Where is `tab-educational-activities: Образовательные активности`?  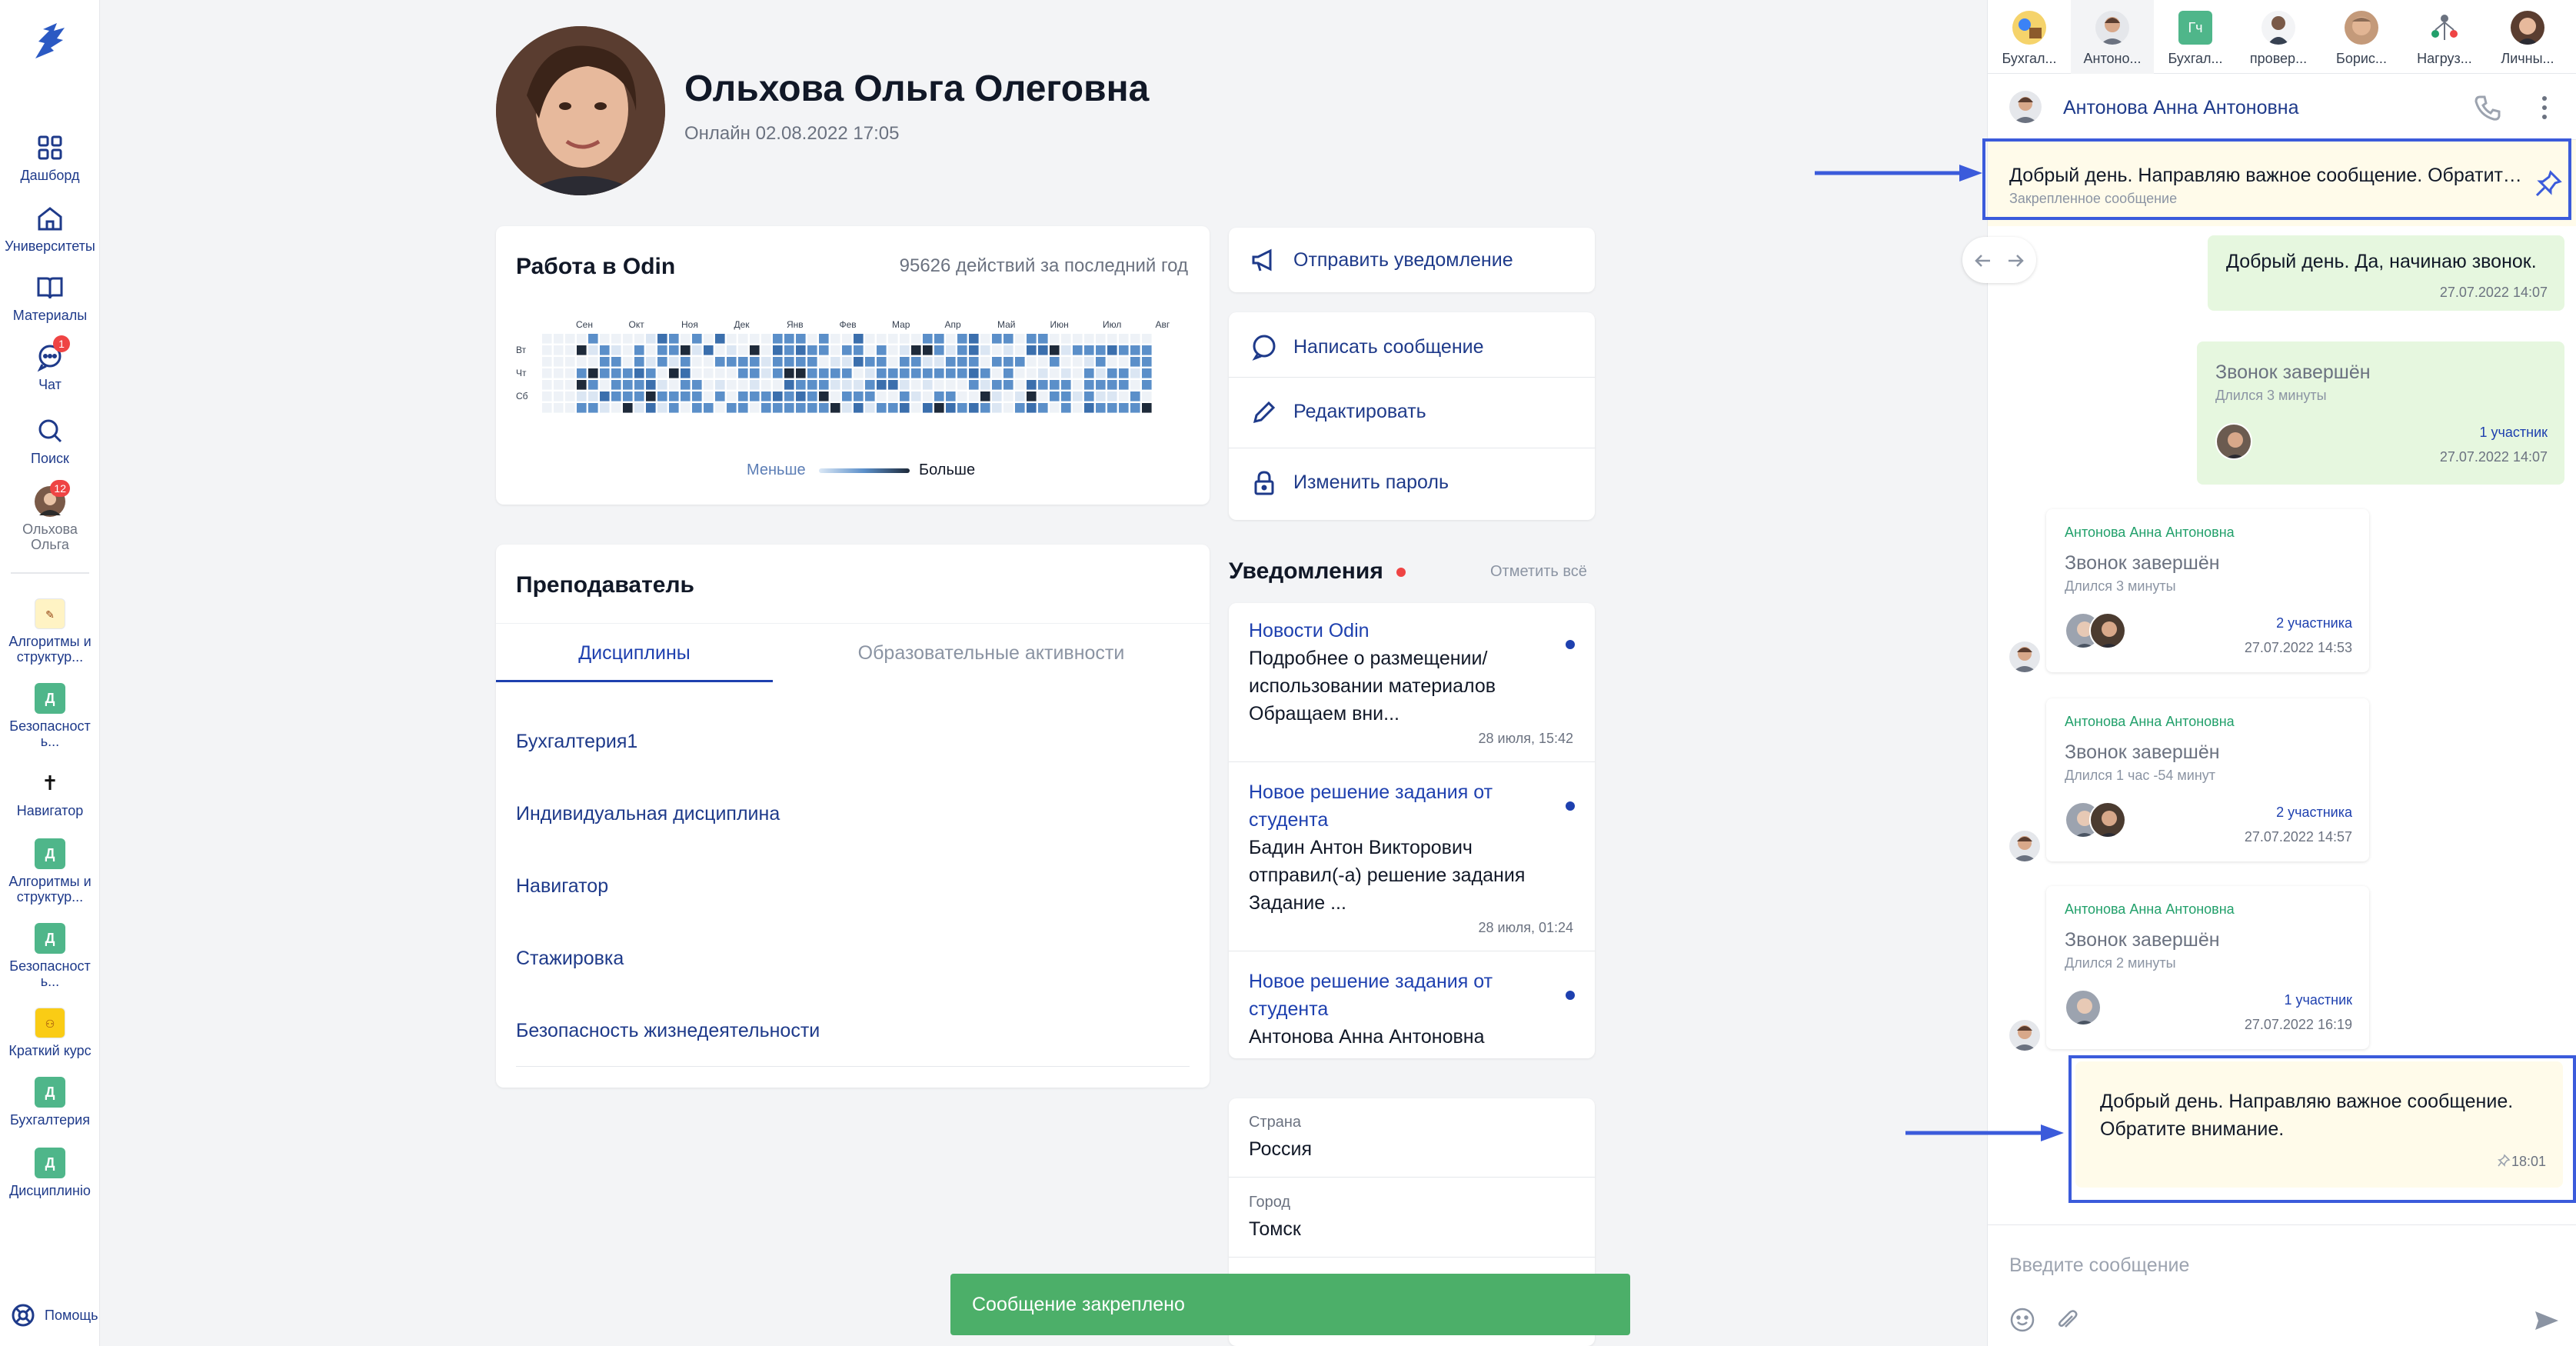
tab-educational-activities: Образовательные активности is located at coordinates (991, 653).